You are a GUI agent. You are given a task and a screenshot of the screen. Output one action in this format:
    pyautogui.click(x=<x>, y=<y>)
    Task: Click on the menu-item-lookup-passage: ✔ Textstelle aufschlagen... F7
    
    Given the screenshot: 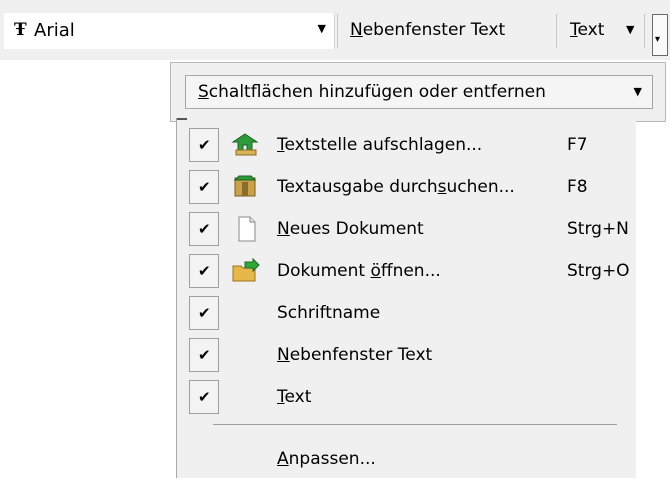 What is the action you would take?
    pyautogui.click(x=407, y=146)
    